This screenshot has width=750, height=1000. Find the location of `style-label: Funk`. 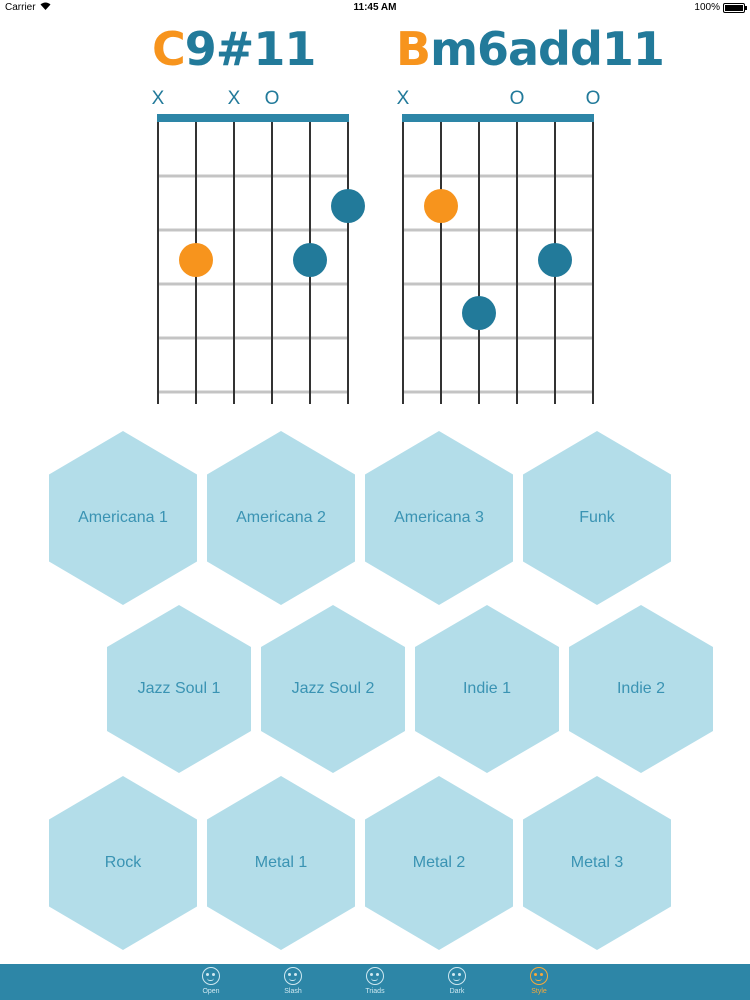

style-label: Funk is located at coordinates (597, 517).